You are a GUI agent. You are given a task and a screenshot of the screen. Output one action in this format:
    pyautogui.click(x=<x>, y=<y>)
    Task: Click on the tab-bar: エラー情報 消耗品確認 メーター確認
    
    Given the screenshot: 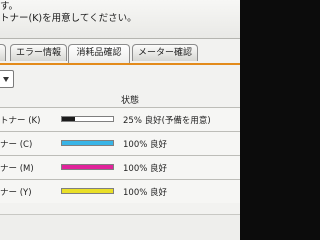 What is the action you would take?
    pyautogui.click(x=120, y=54)
    